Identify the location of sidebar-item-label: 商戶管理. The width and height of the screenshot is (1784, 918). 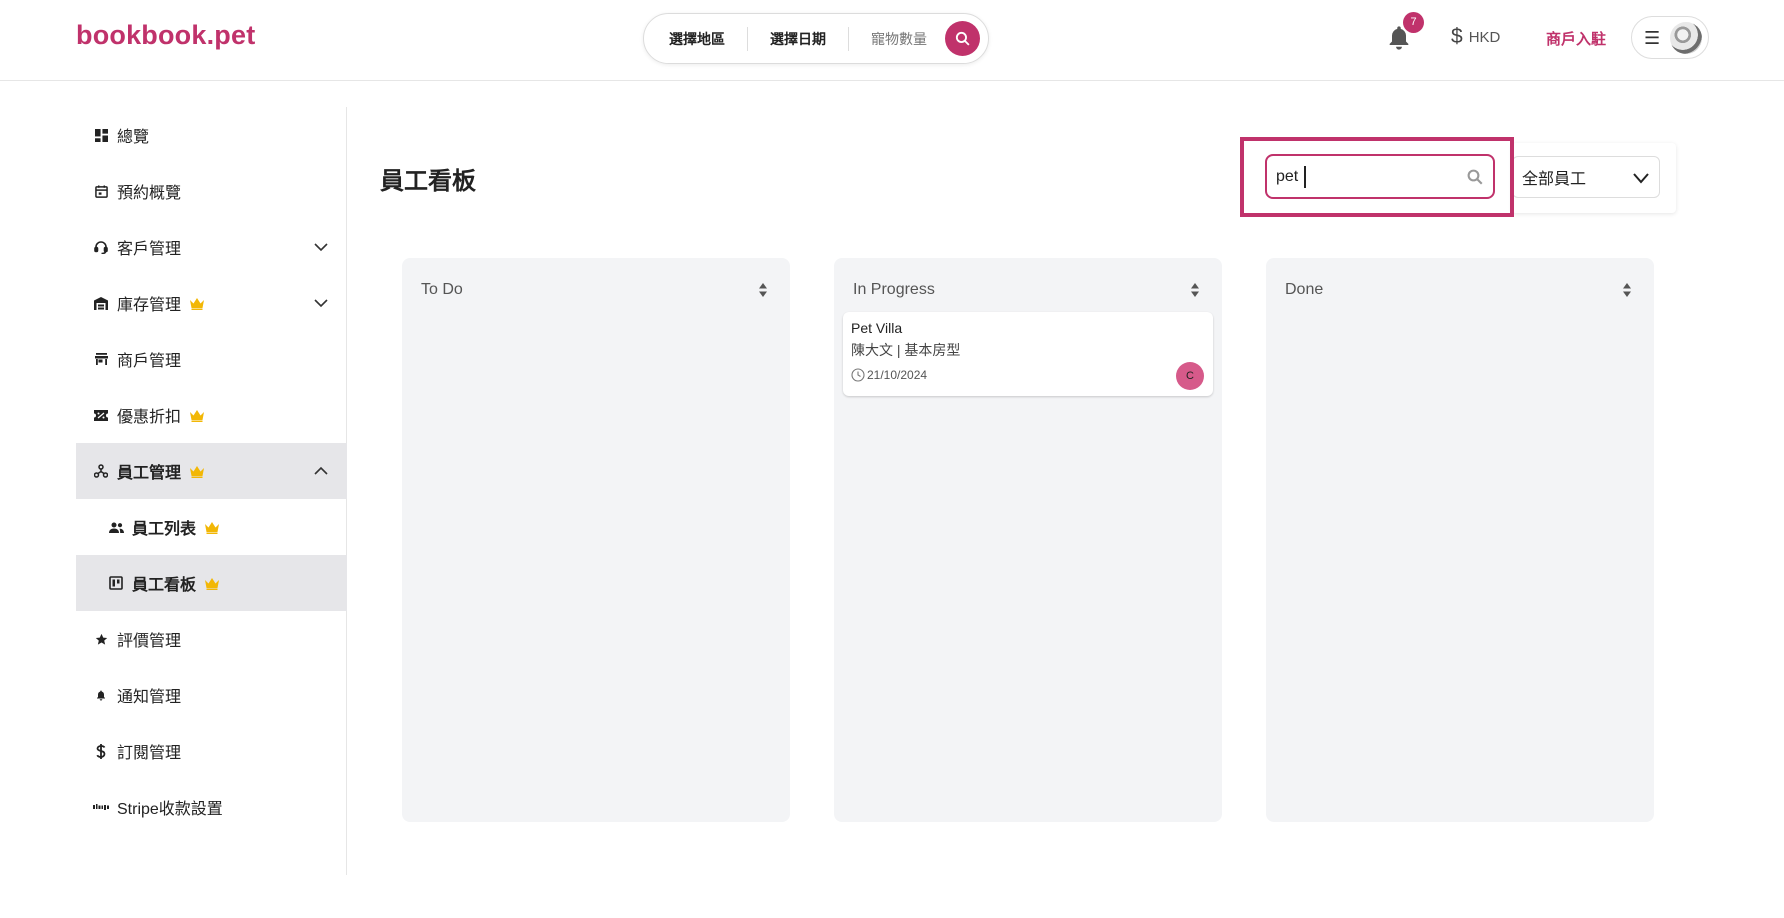
(149, 361).